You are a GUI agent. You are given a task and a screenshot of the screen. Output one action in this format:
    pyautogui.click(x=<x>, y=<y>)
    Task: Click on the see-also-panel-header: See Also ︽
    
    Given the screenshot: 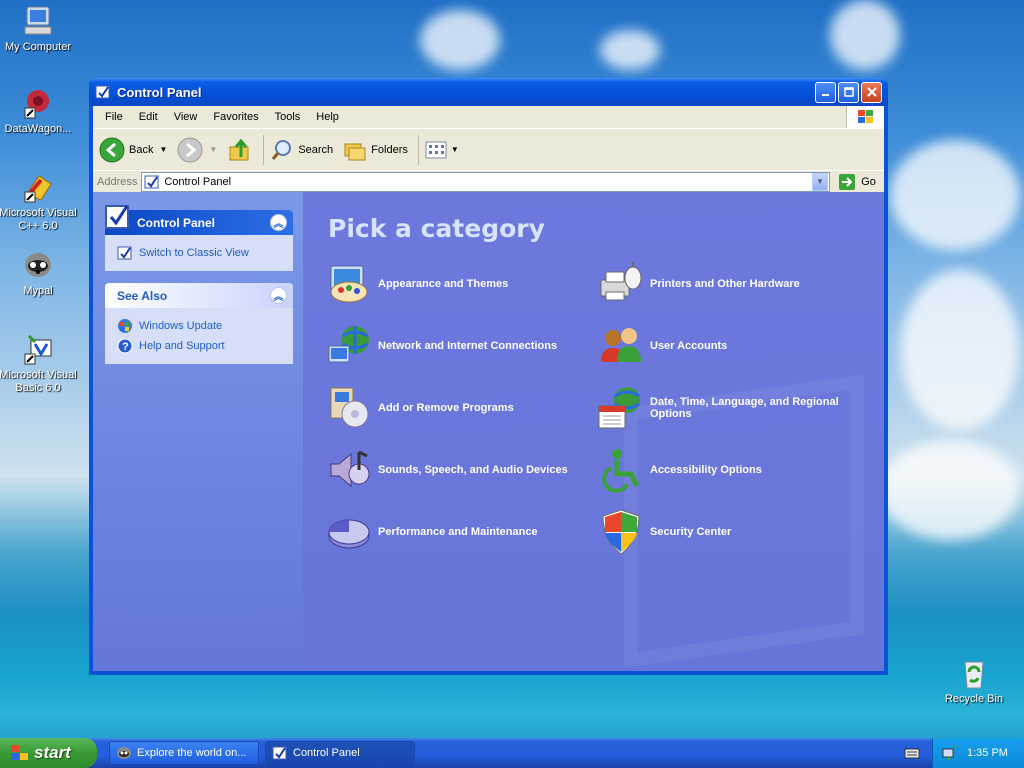 What is the action you would take?
    pyautogui.click(x=199, y=295)
    